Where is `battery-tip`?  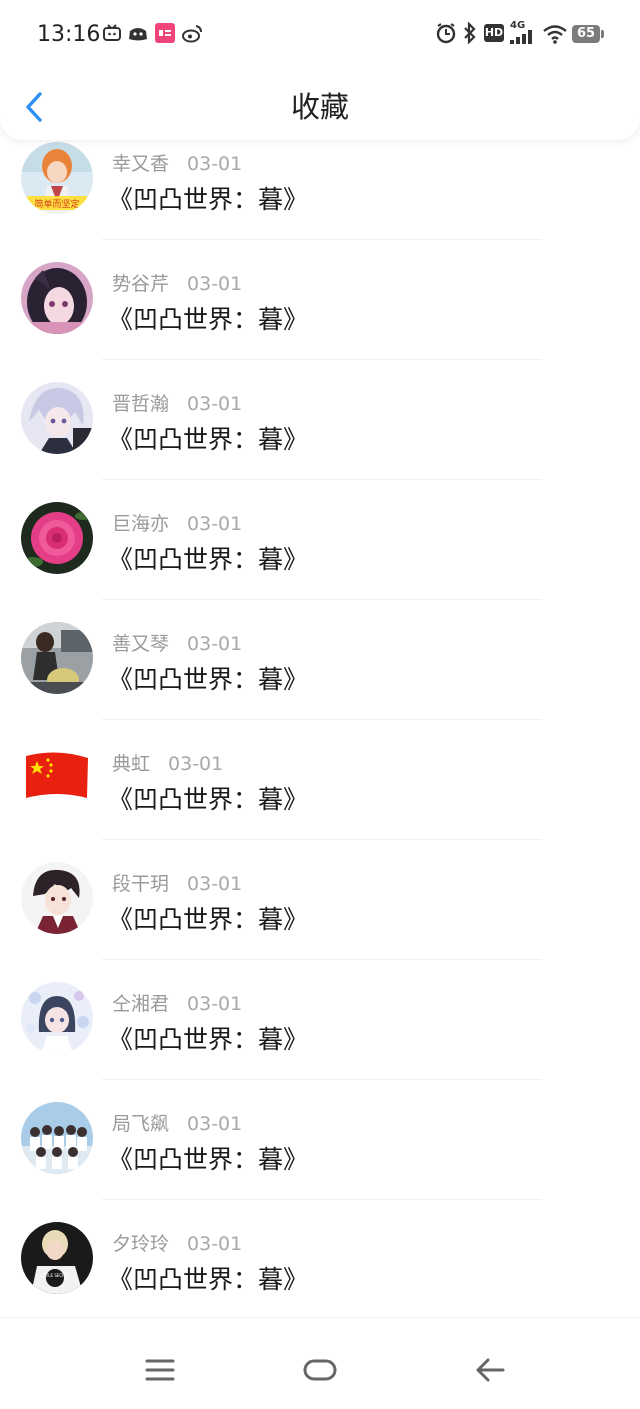 battery-tip is located at coordinates (602, 34).